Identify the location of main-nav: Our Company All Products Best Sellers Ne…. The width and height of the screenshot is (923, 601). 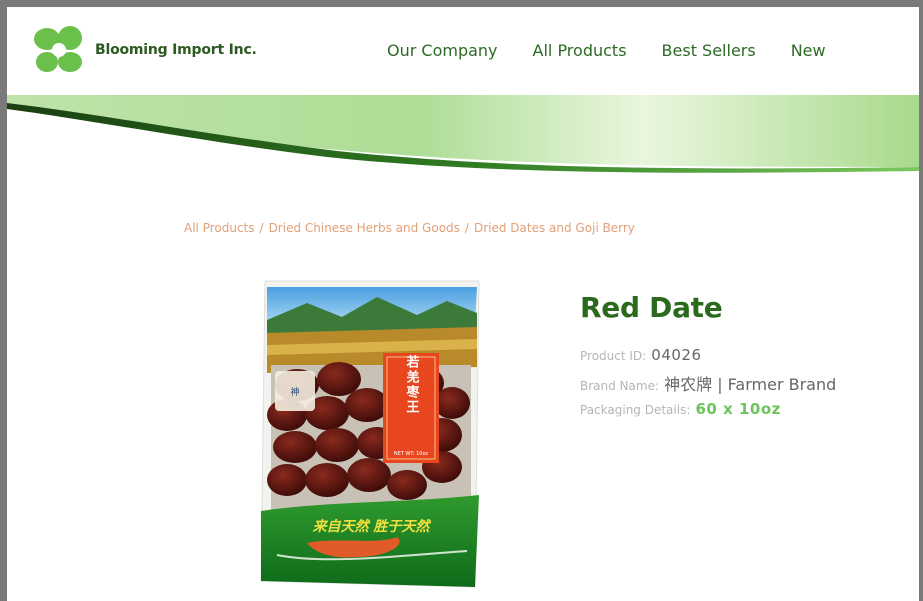
(624, 50).